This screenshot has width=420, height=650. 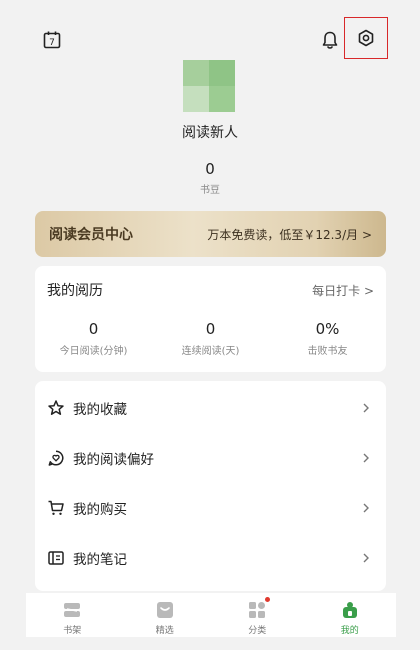 I want to click on menu-item-notes: 我的笔记, so click(x=210, y=558).